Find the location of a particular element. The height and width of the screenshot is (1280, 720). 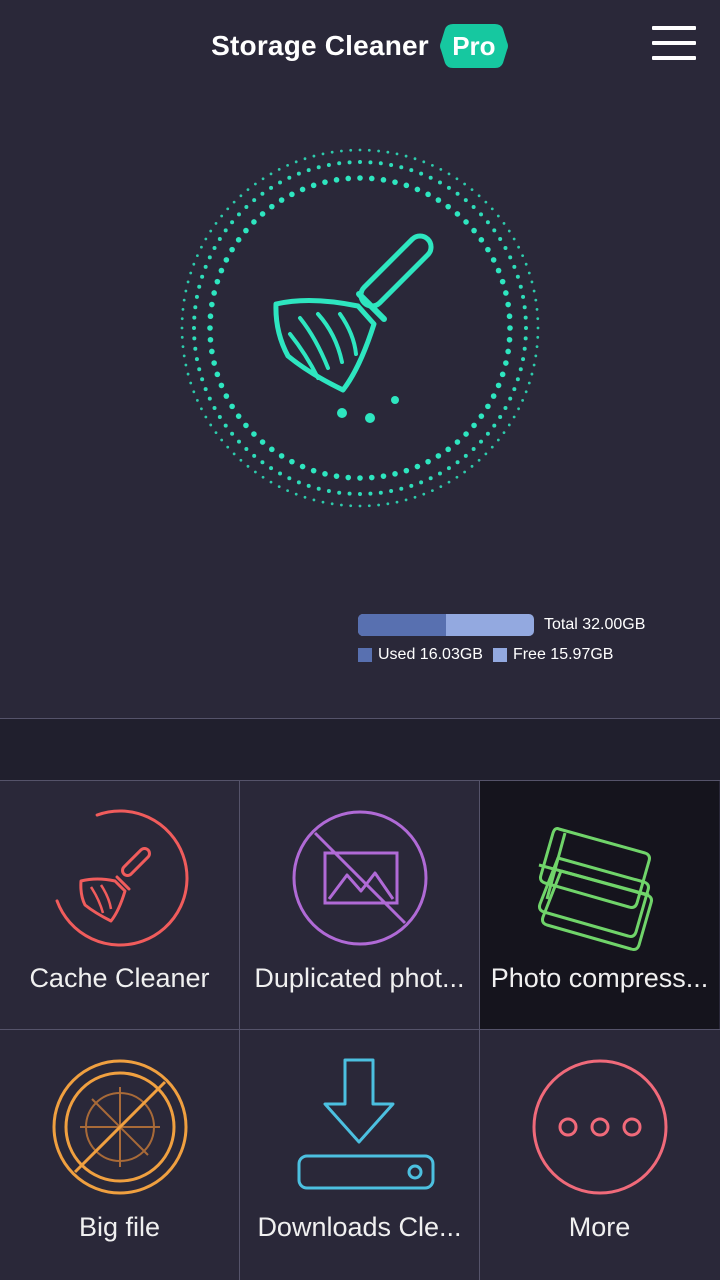

separator-band is located at coordinates (360, 749).